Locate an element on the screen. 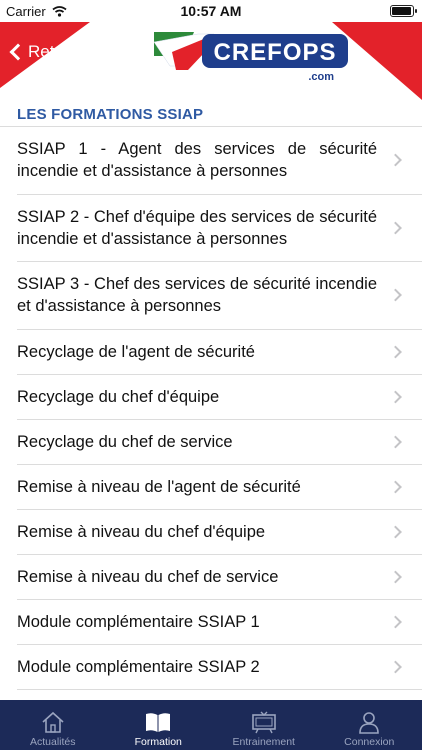  list-item: Recyclage de l'agent de sécurité is located at coordinates (219, 352).